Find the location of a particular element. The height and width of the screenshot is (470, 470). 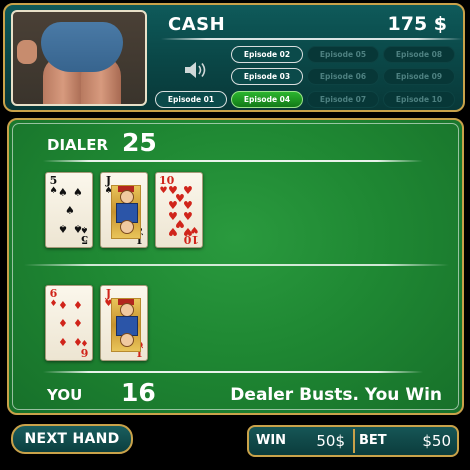

card-suit: ♠ is located at coordinates (53, 191).